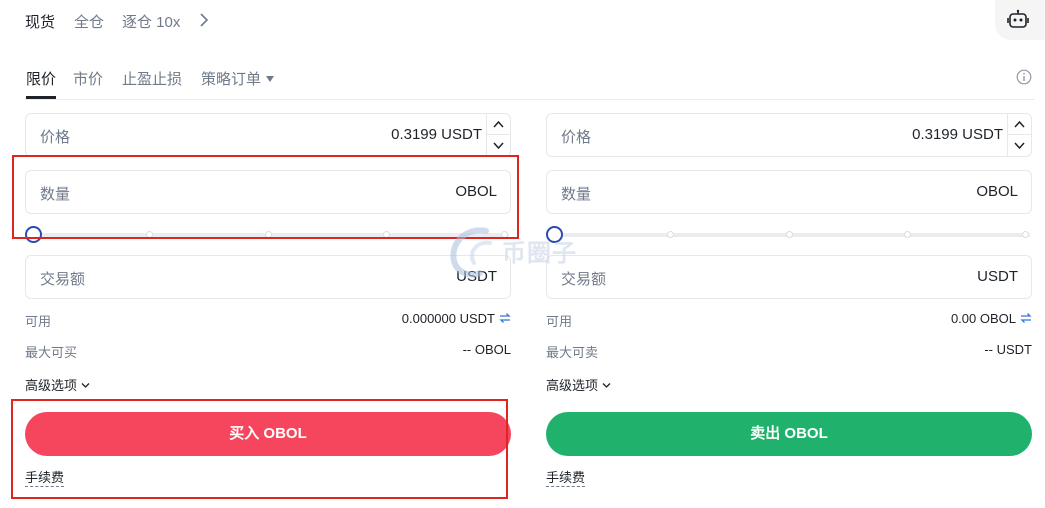 The image size is (1045, 508). Describe the element at coordinates (152, 78) in the screenshot. I see `tab-stop-limit: 止盈止损` at that location.